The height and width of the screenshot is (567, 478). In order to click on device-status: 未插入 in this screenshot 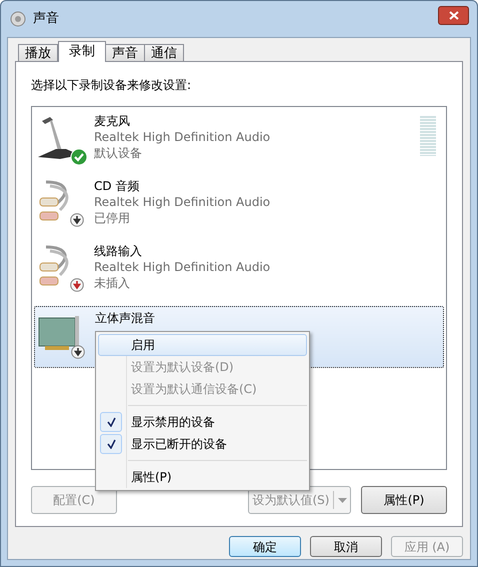, I will do `click(112, 283)`.